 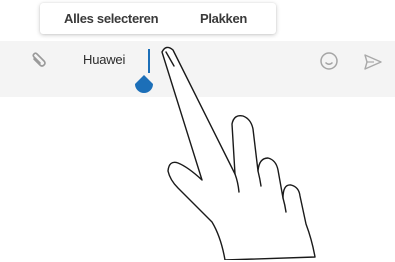 What do you see at coordinates (111, 18) in the screenshot?
I see `select-all-button: Alles selecteren` at bounding box center [111, 18].